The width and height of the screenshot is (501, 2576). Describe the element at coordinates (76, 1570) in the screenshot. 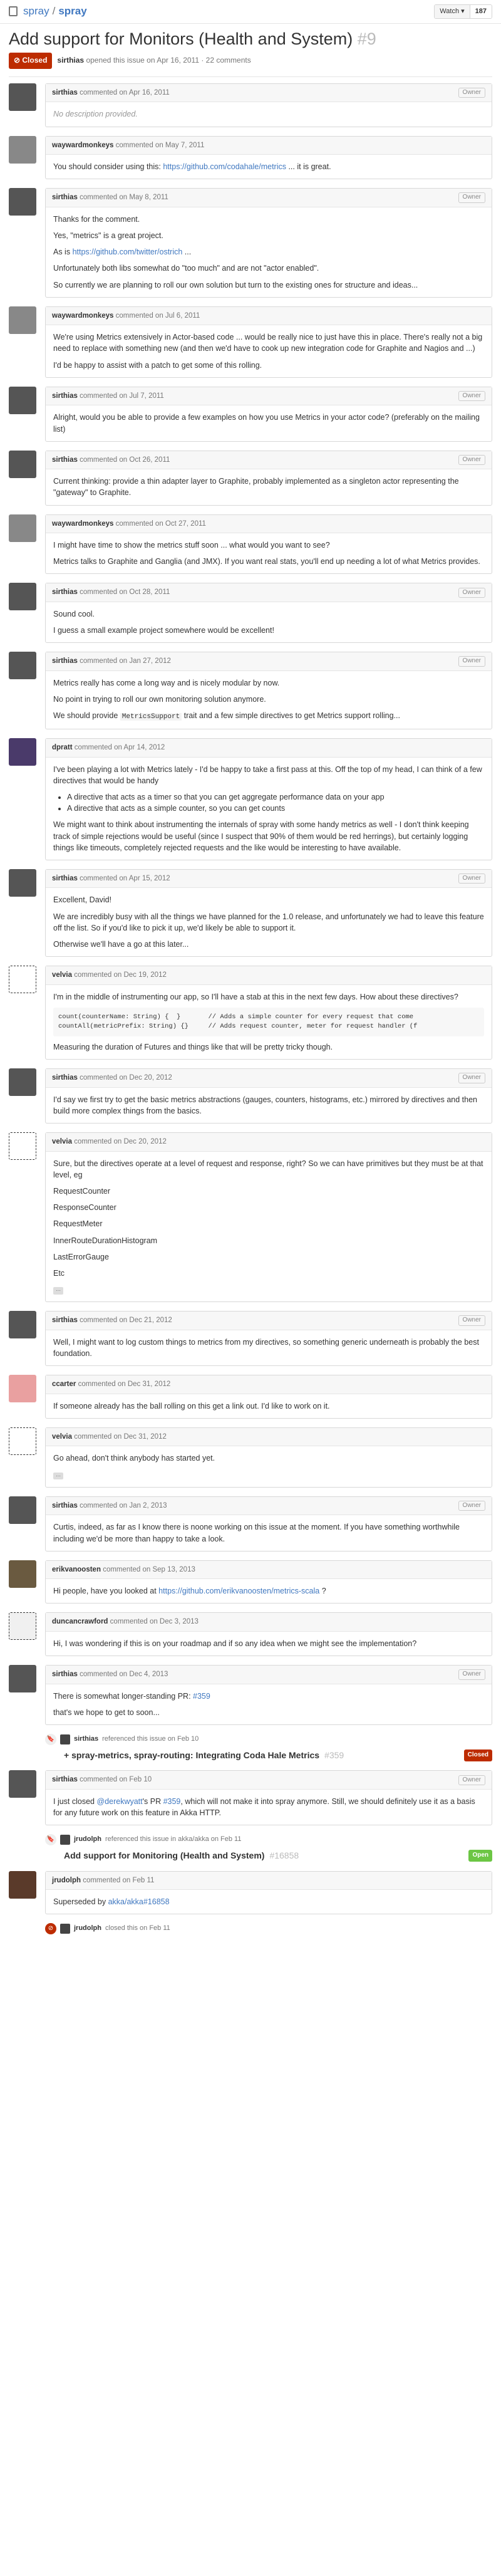

I see `comment-author: erikvanoosten` at that location.